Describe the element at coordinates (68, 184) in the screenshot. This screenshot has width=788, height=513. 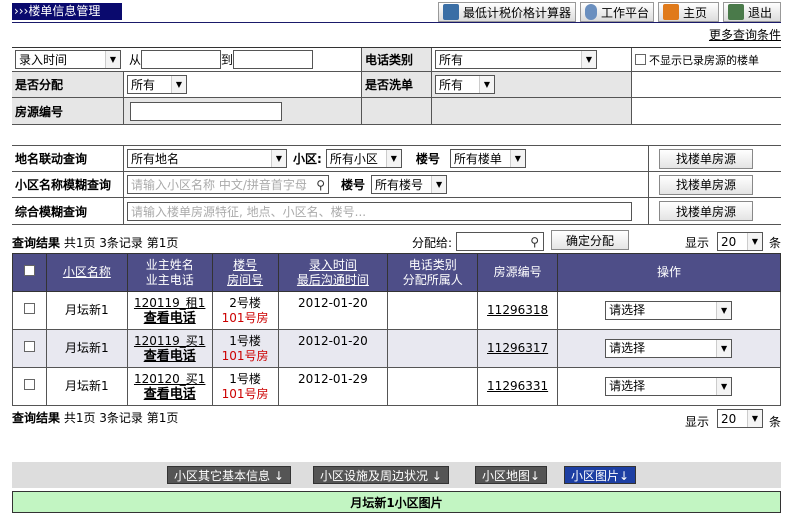
I see `fuzzy-label: 小区名称模糊查询` at that location.